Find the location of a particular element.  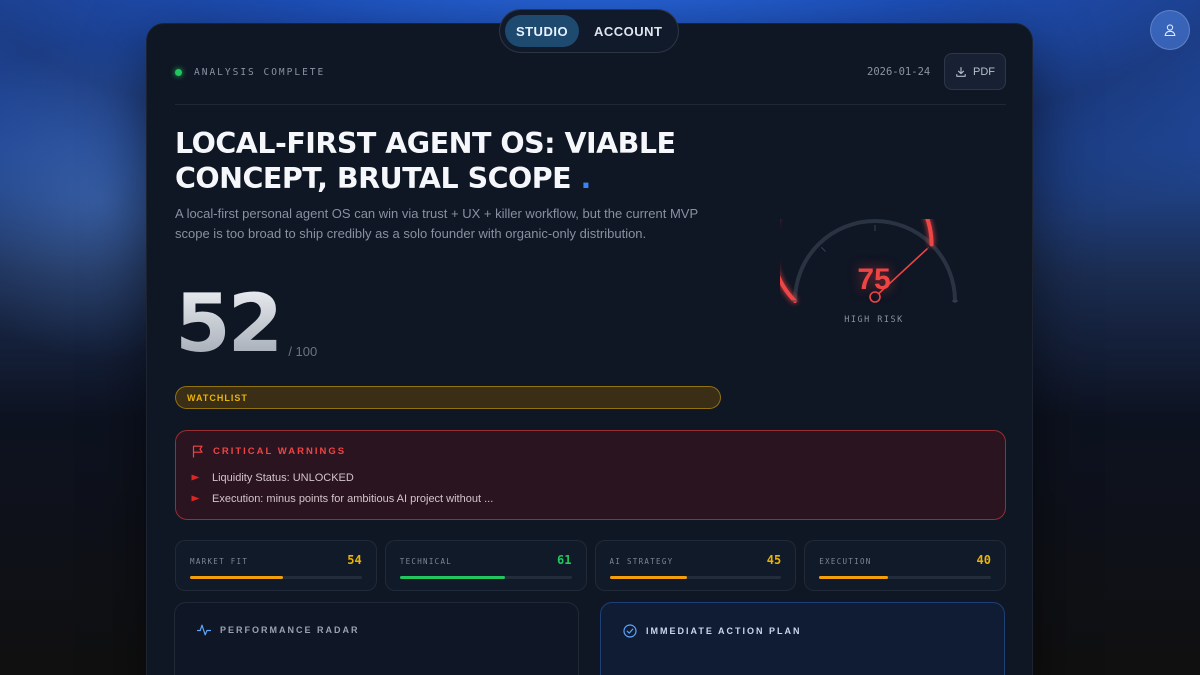

performance-radar-card: PERFORMANCE RADAR is located at coordinates (376, 638).